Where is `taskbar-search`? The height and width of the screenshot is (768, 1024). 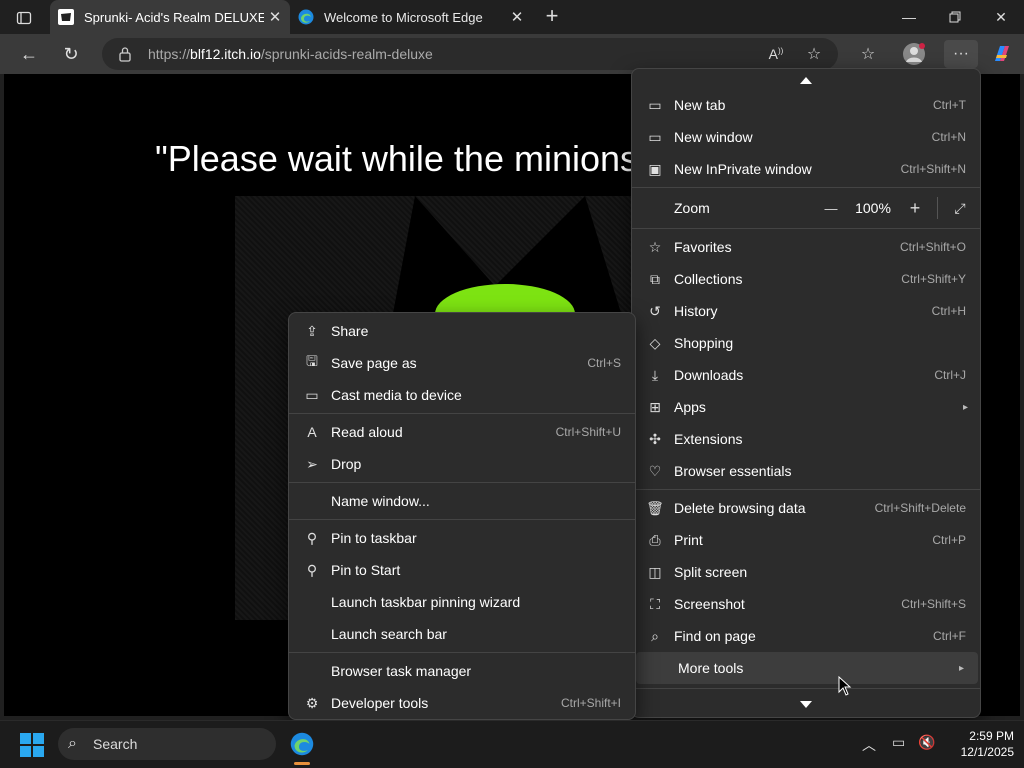
taskbar-search is located at coordinates (167, 744).